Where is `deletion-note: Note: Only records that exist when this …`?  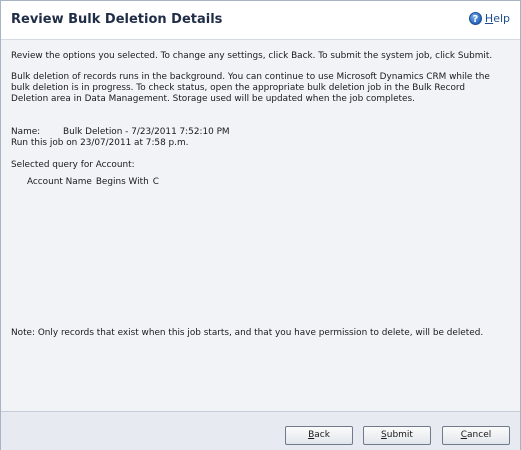
deletion-note: Note: Only records that exist when this … is located at coordinates (247, 333).